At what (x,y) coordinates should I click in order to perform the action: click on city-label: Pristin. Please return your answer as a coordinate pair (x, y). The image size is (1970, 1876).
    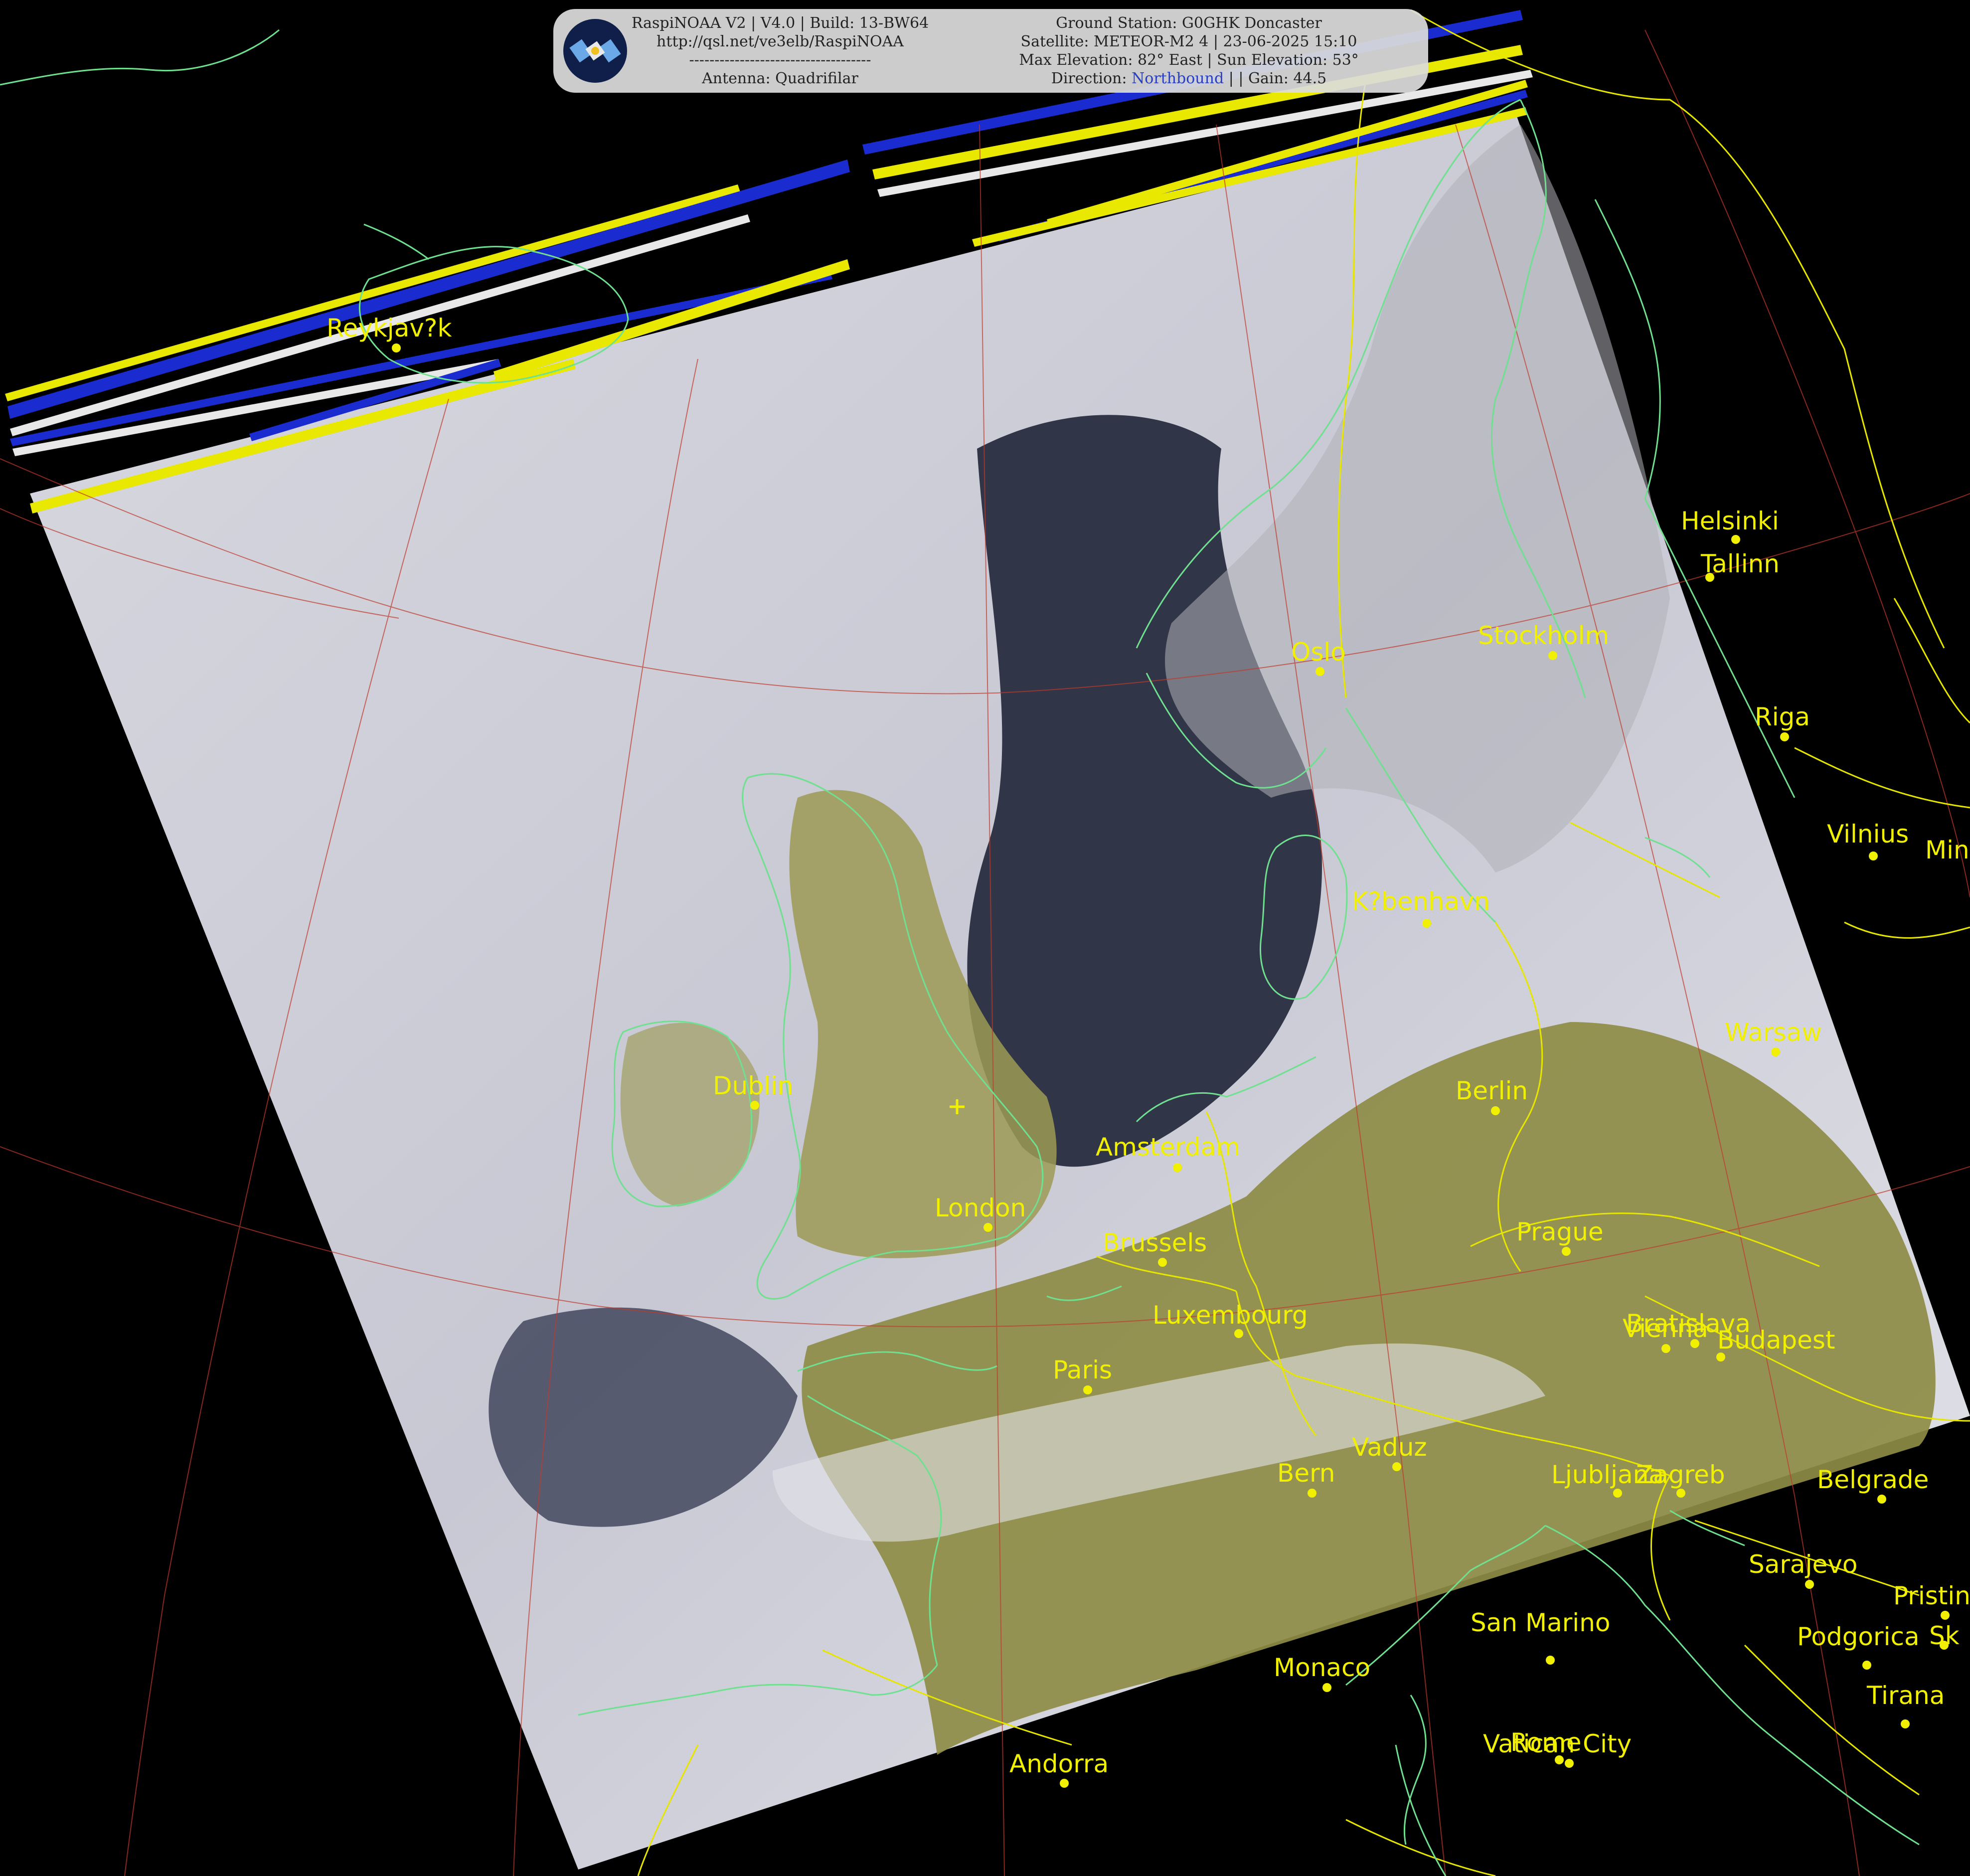
    Looking at the image, I should click on (1931, 1595).